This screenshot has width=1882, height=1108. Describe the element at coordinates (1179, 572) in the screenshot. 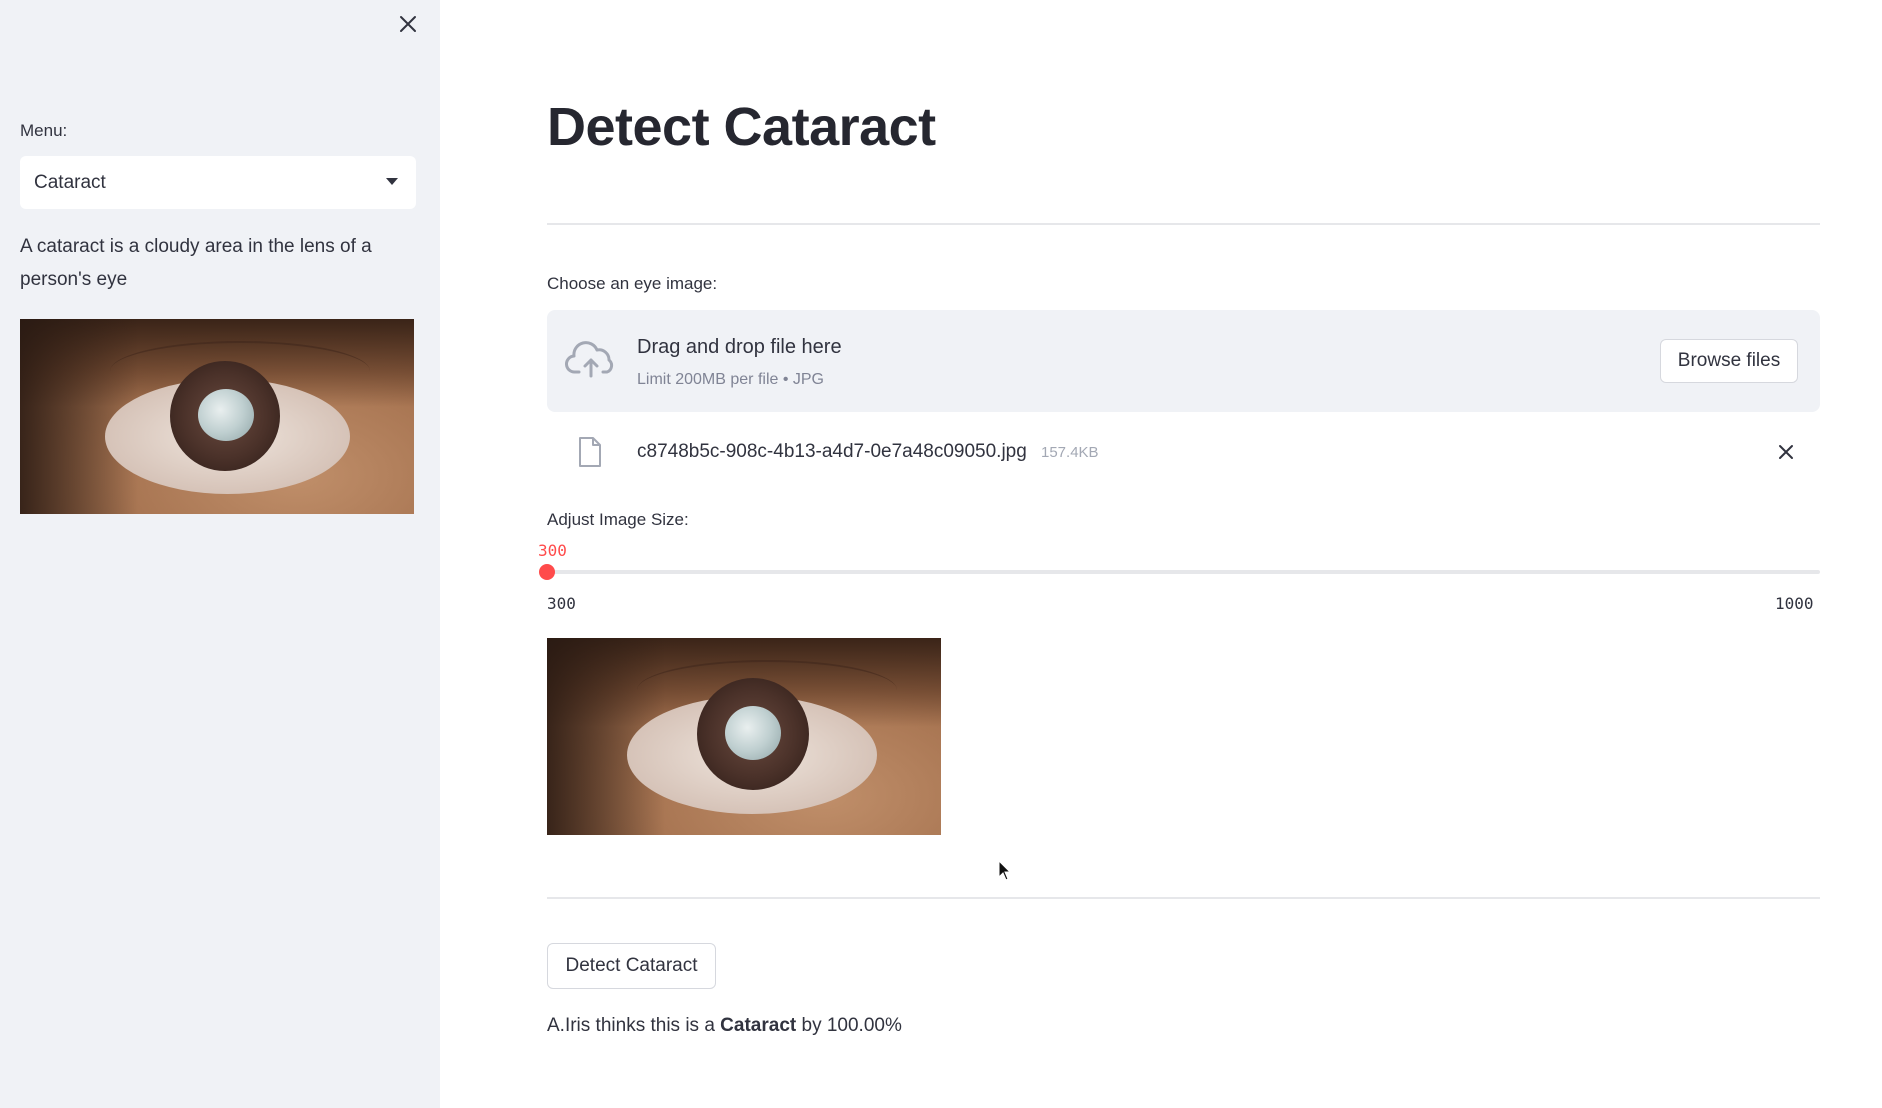

I see `image-size-slider` at that location.